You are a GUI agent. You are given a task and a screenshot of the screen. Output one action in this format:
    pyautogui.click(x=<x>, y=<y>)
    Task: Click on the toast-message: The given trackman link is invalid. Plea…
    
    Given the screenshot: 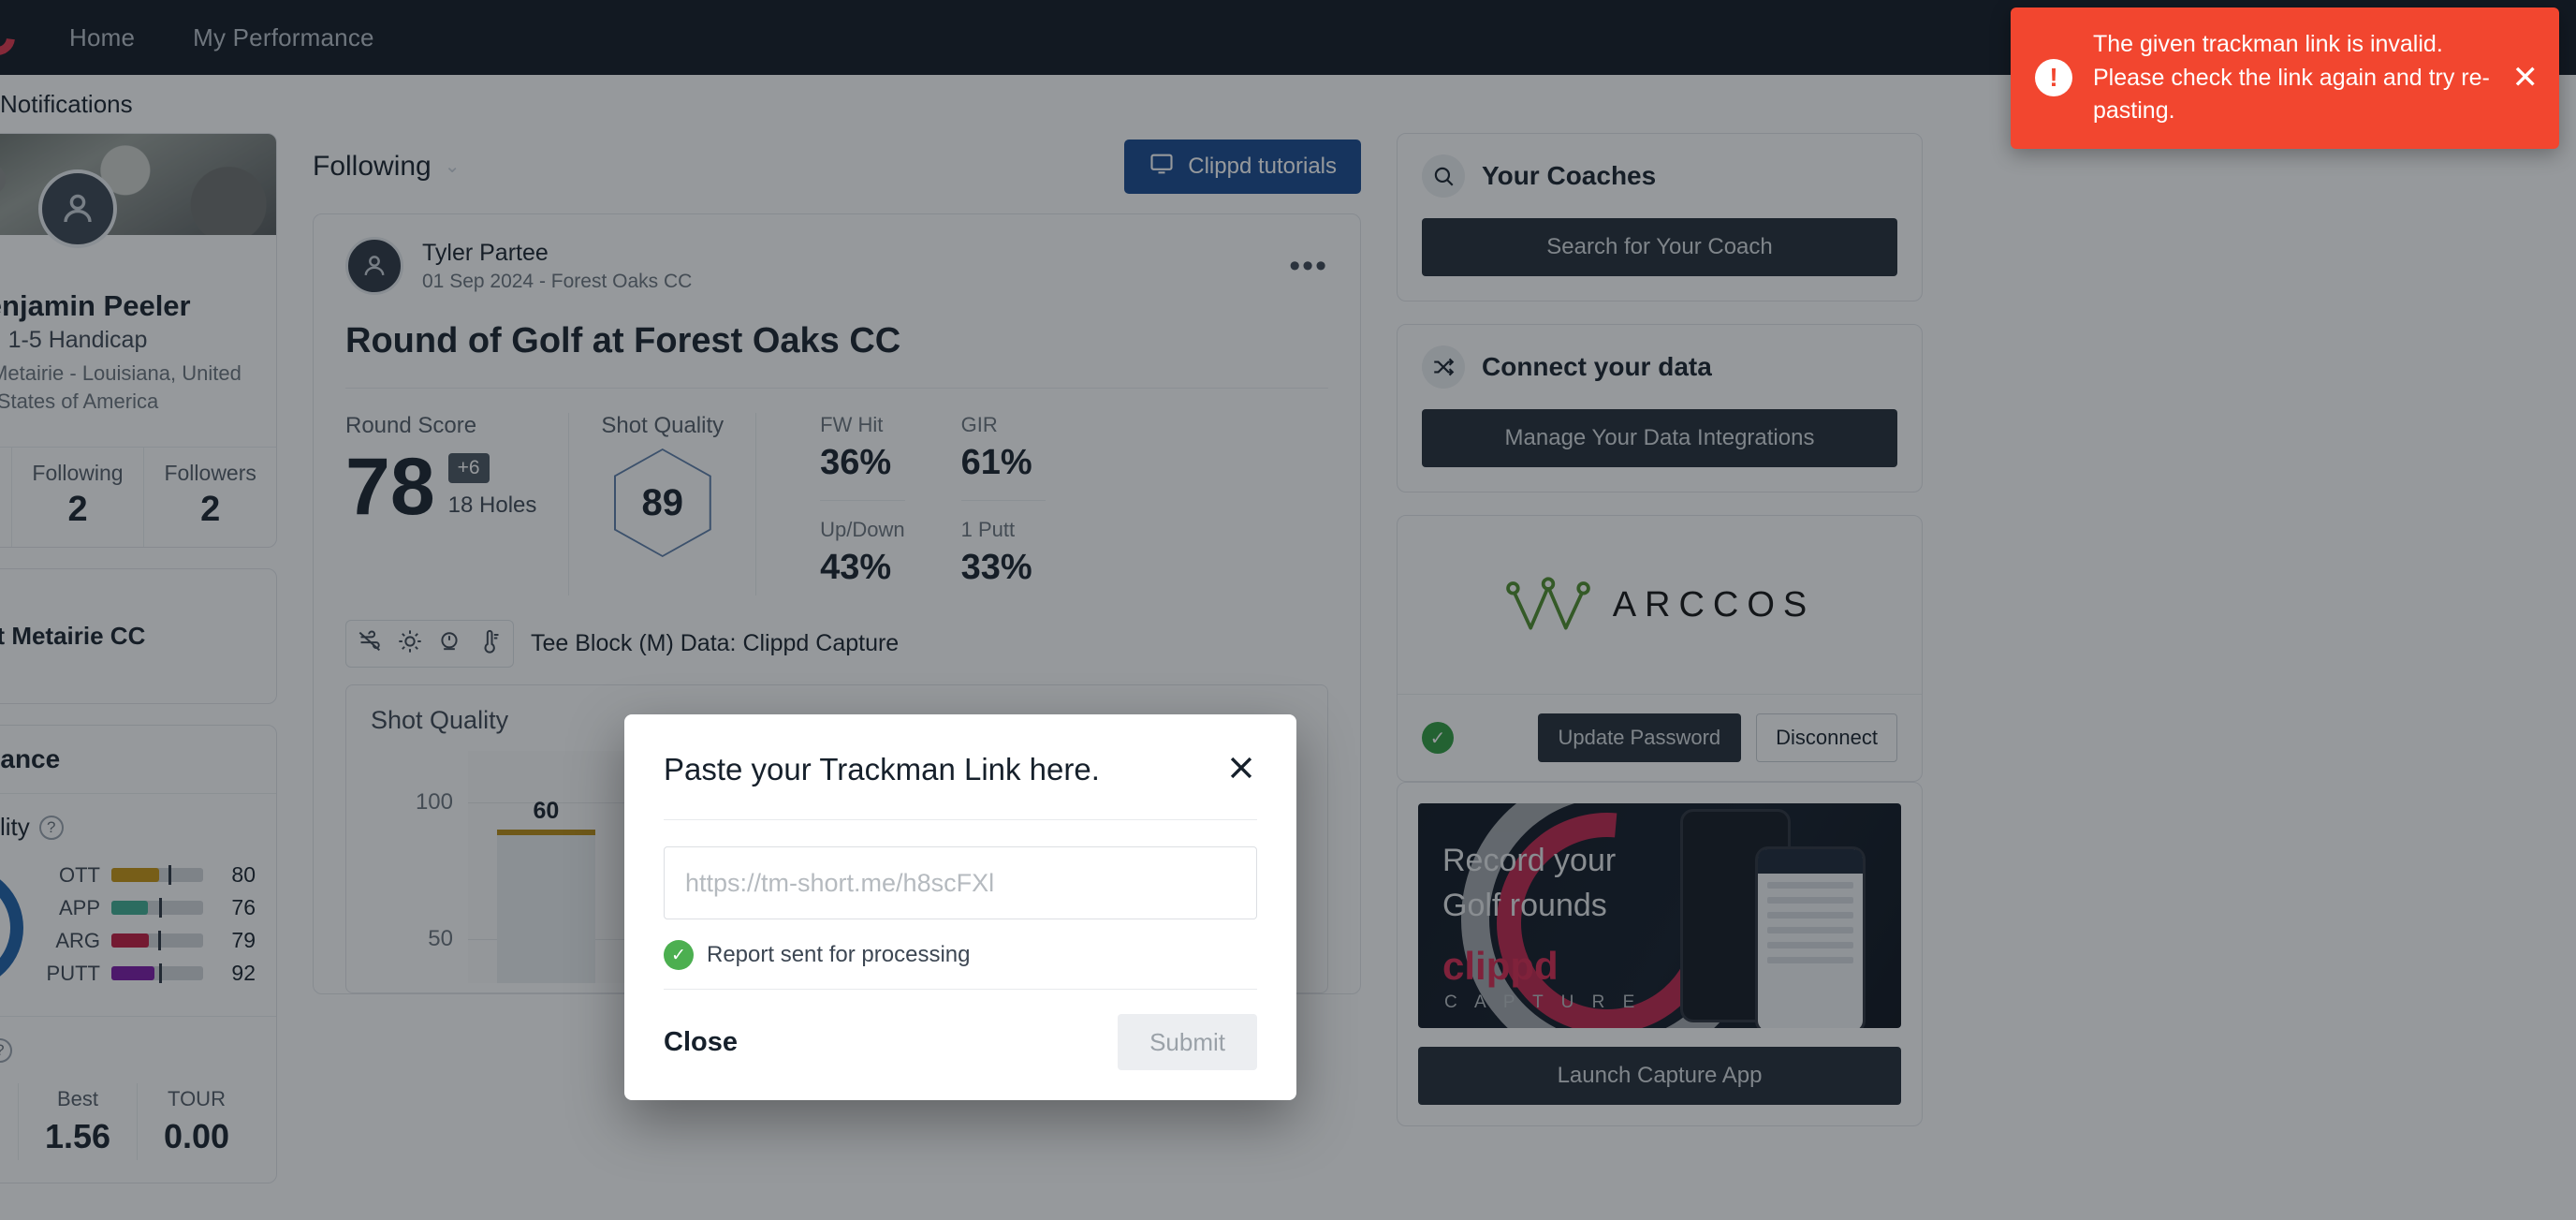 What is the action you would take?
    pyautogui.click(x=2291, y=77)
    